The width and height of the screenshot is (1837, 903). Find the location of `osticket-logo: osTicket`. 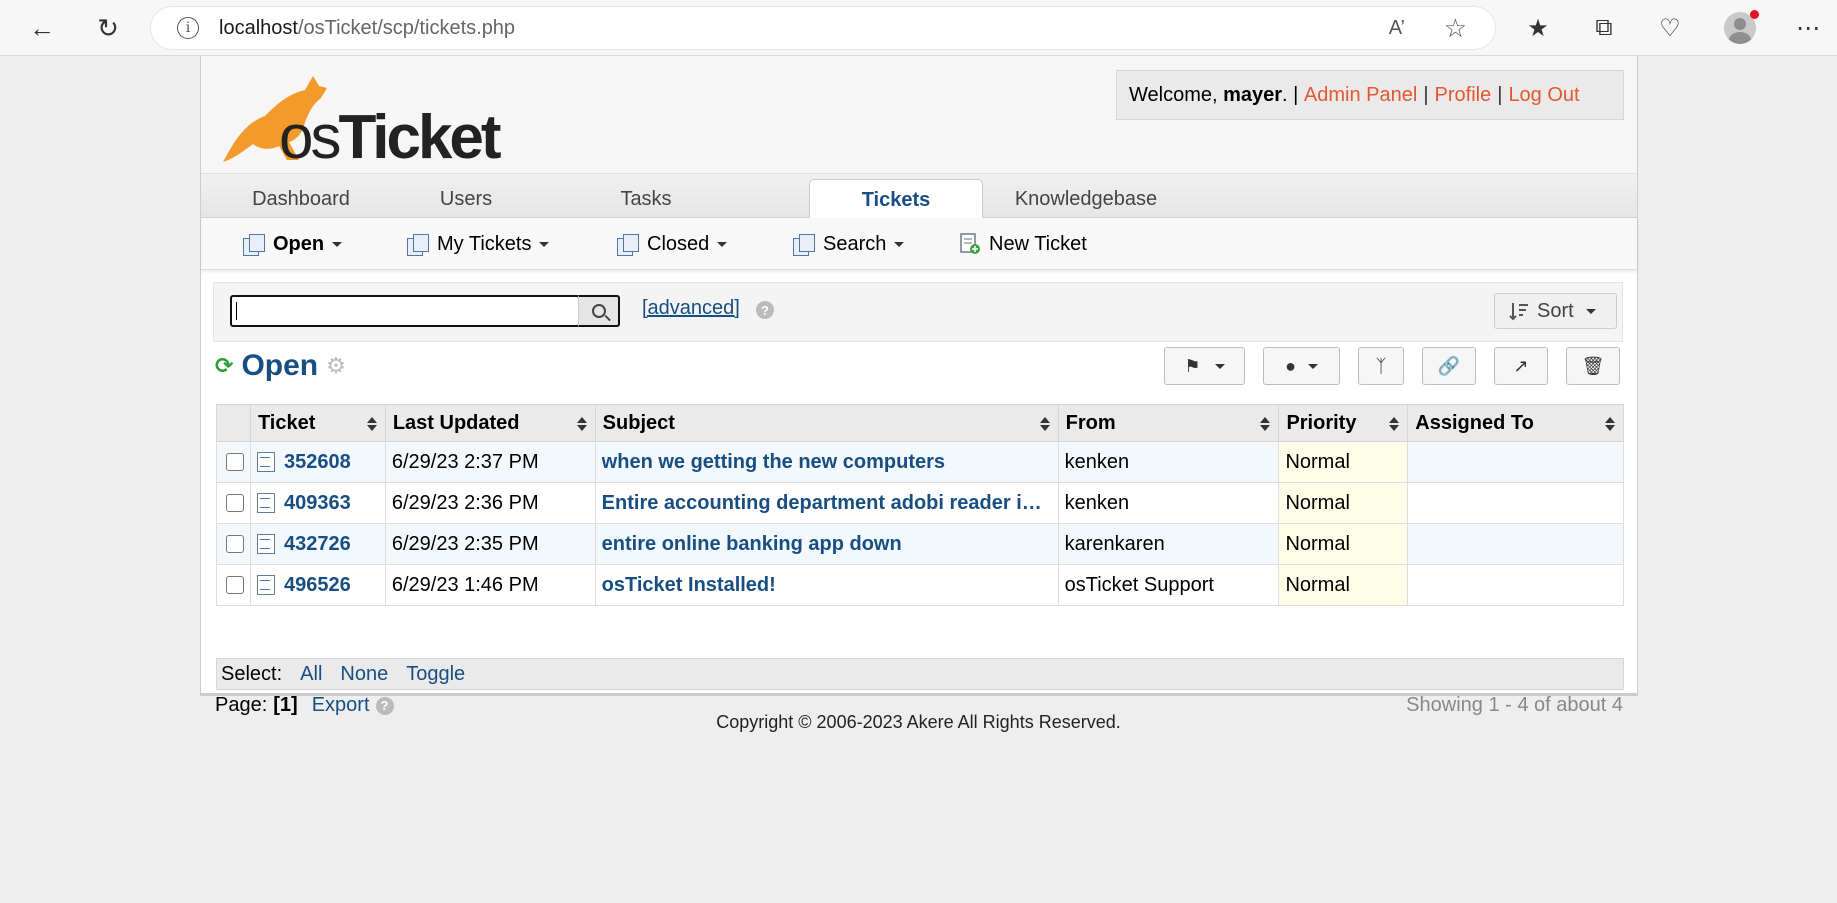

osticket-logo: osTicket is located at coordinates (363, 118).